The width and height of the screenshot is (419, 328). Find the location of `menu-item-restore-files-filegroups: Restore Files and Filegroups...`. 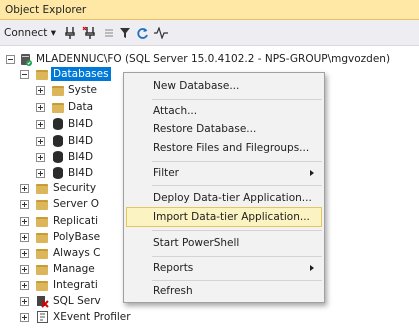

menu-item-restore-files-filegroups: Restore Files and Filegroups... is located at coordinates (224, 148).